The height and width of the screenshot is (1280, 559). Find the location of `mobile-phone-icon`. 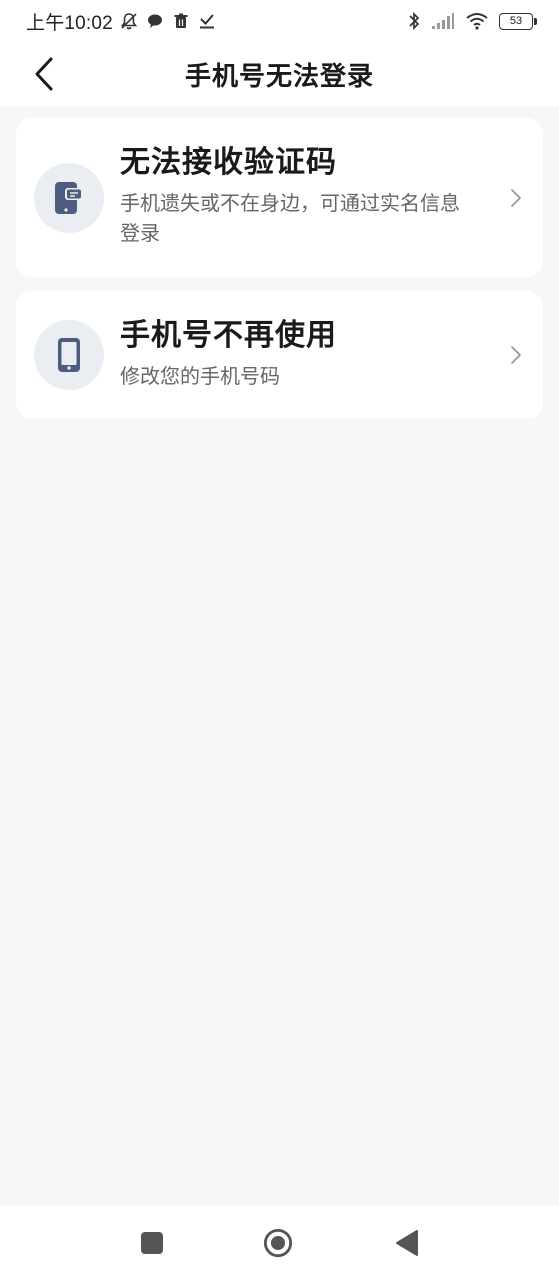

mobile-phone-icon is located at coordinates (69, 355).